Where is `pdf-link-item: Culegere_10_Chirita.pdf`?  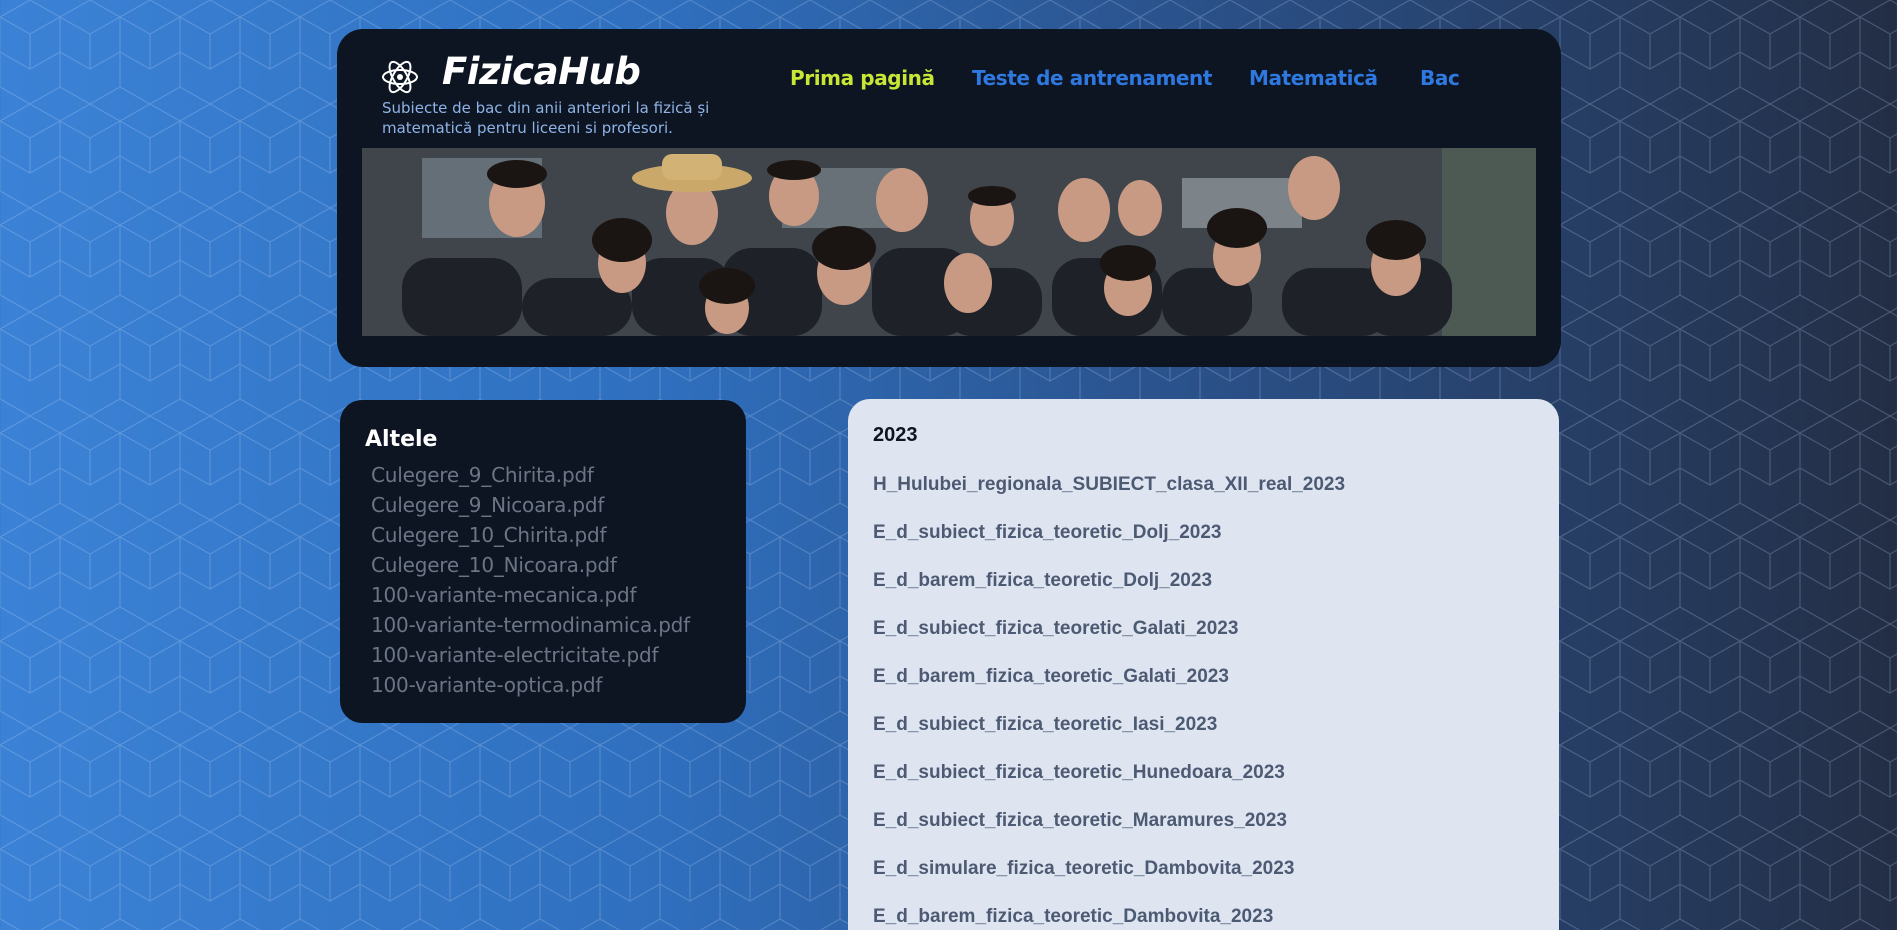
pdf-link-item: Culegere_10_Chirita.pdf is located at coordinates (530, 535).